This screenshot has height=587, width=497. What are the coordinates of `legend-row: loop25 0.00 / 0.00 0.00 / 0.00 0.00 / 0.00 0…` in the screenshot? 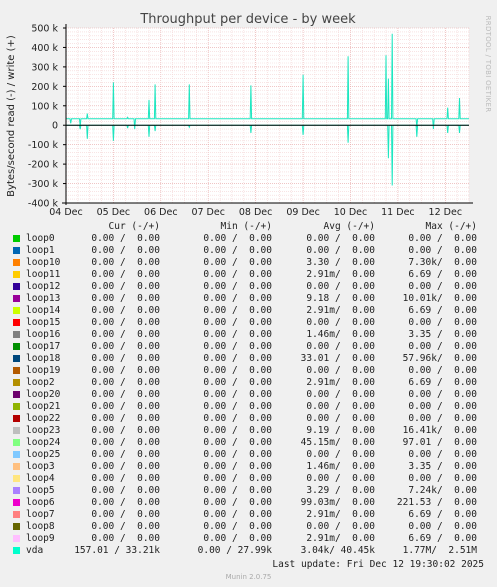 It's located at (248, 455).